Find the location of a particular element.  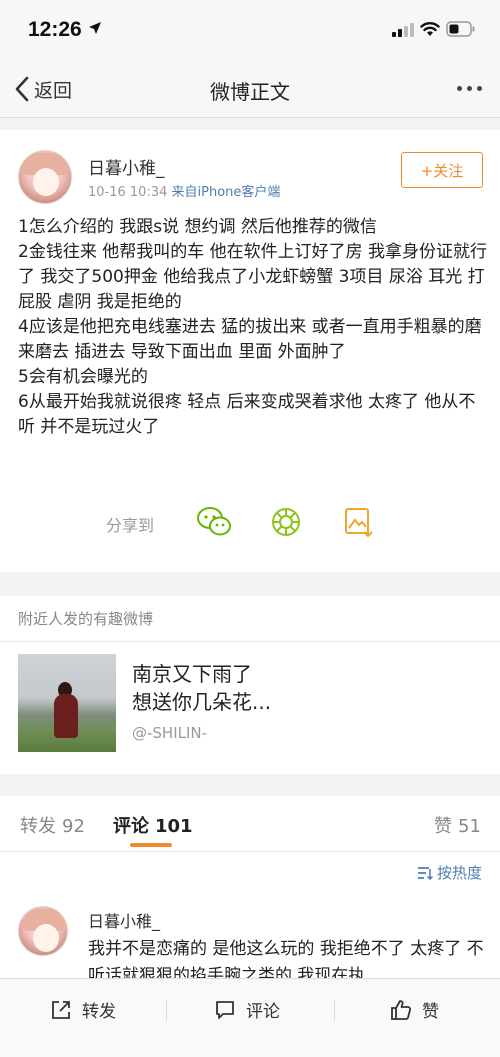

tab-label: 赞 is located at coordinates (443, 826).